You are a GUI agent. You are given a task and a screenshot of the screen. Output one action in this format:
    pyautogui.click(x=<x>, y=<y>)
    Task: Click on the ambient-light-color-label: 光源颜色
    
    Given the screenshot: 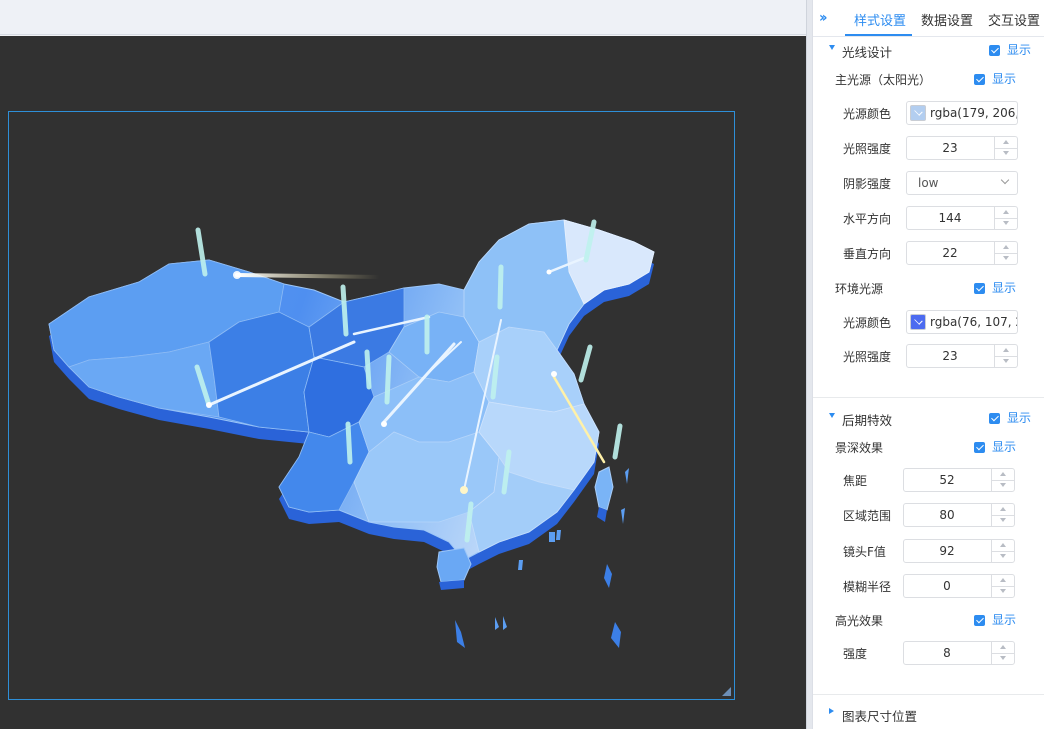 What is the action you would take?
    pyautogui.click(x=867, y=323)
    